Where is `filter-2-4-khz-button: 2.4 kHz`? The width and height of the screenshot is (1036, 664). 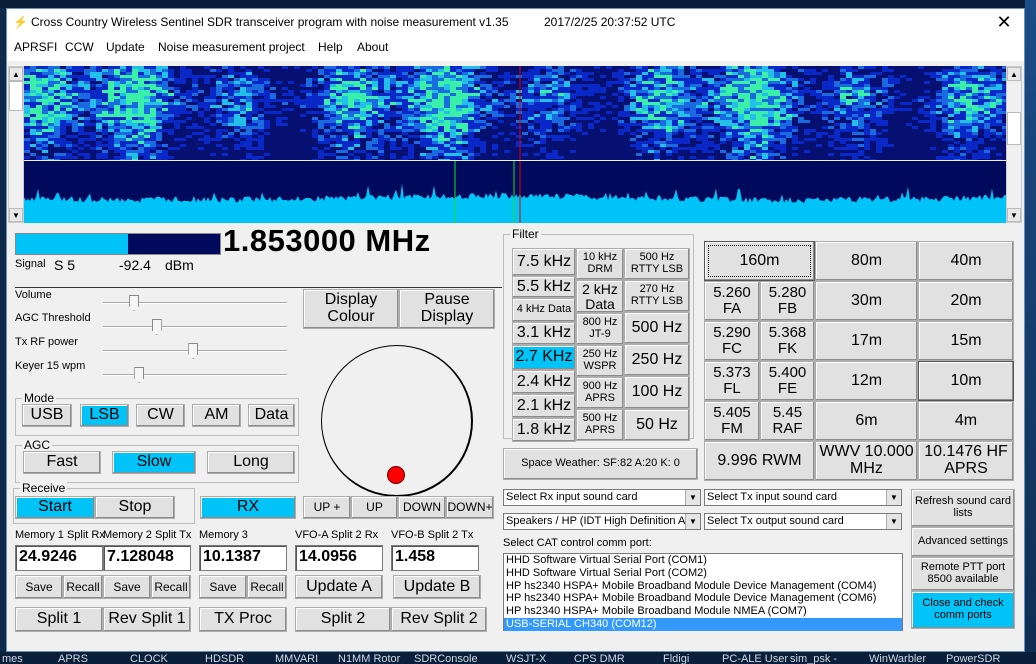 filter-2-4-khz-button: 2.4 kHz is located at coordinates (544, 382).